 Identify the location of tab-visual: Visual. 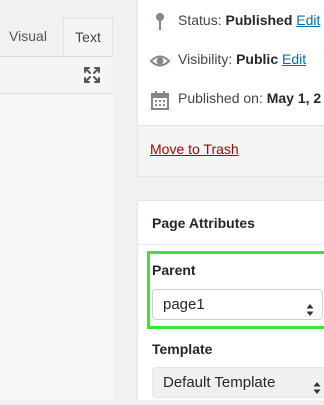
(28, 37).